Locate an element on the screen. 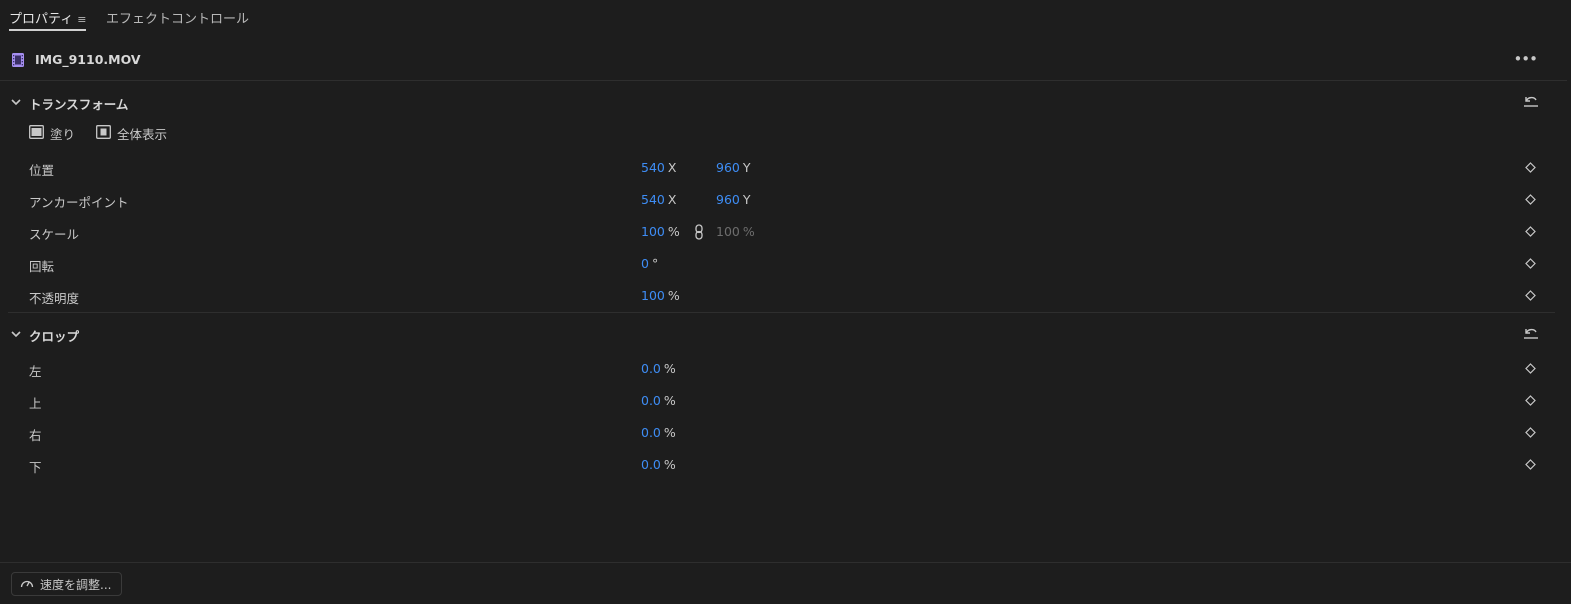  panel-menu-icon: ≡ is located at coordinates (81, 19).